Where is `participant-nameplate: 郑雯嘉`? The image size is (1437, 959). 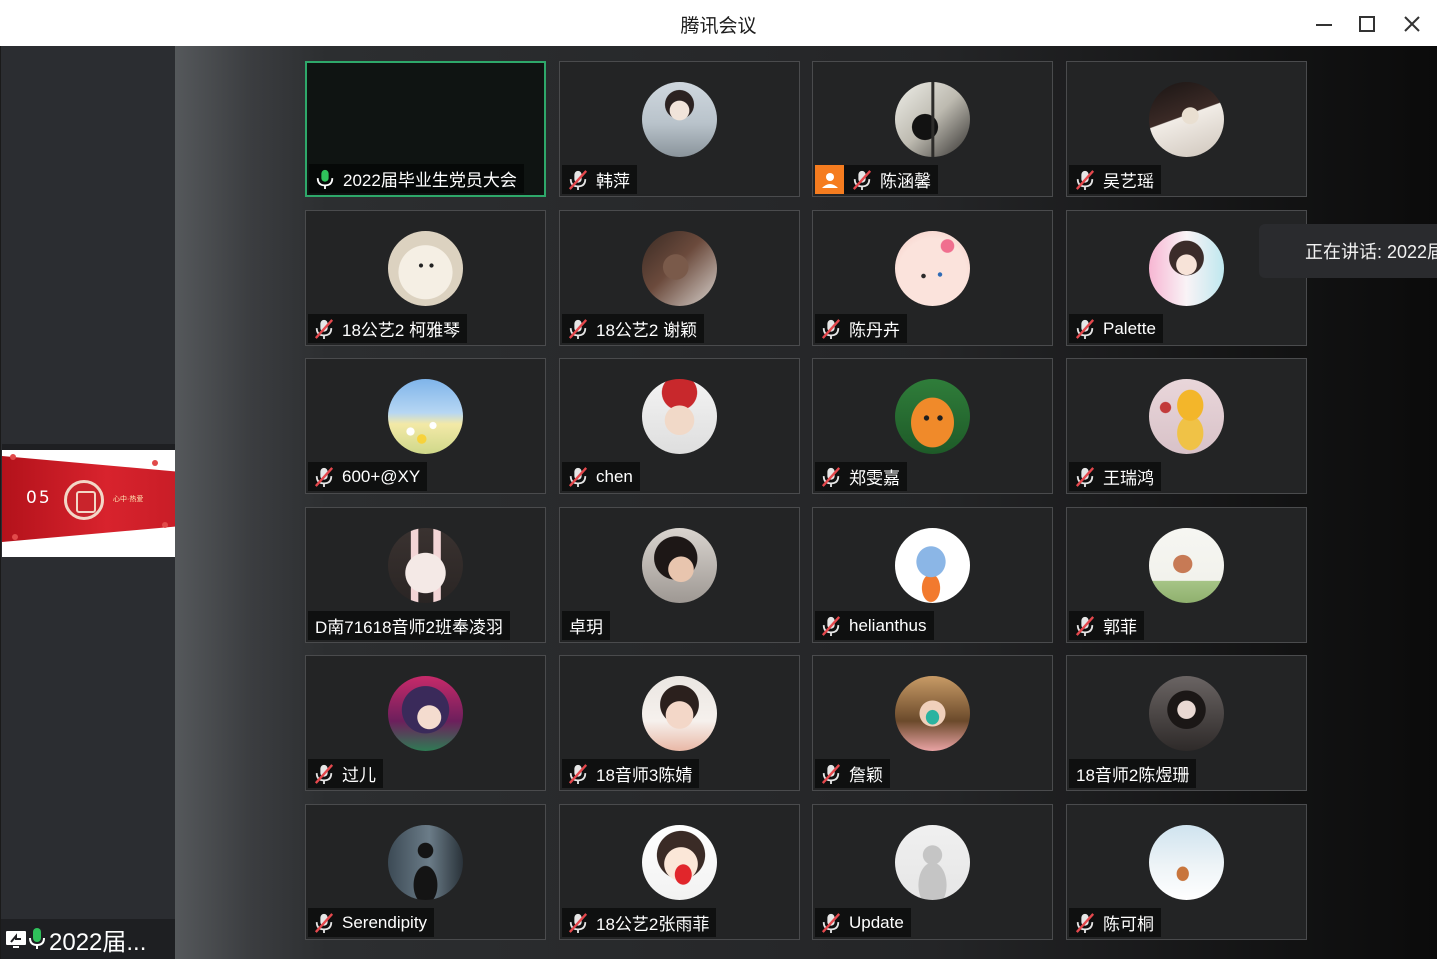
participant-nameplate: 郑雯嘉 is located at coordinates (861, 476).